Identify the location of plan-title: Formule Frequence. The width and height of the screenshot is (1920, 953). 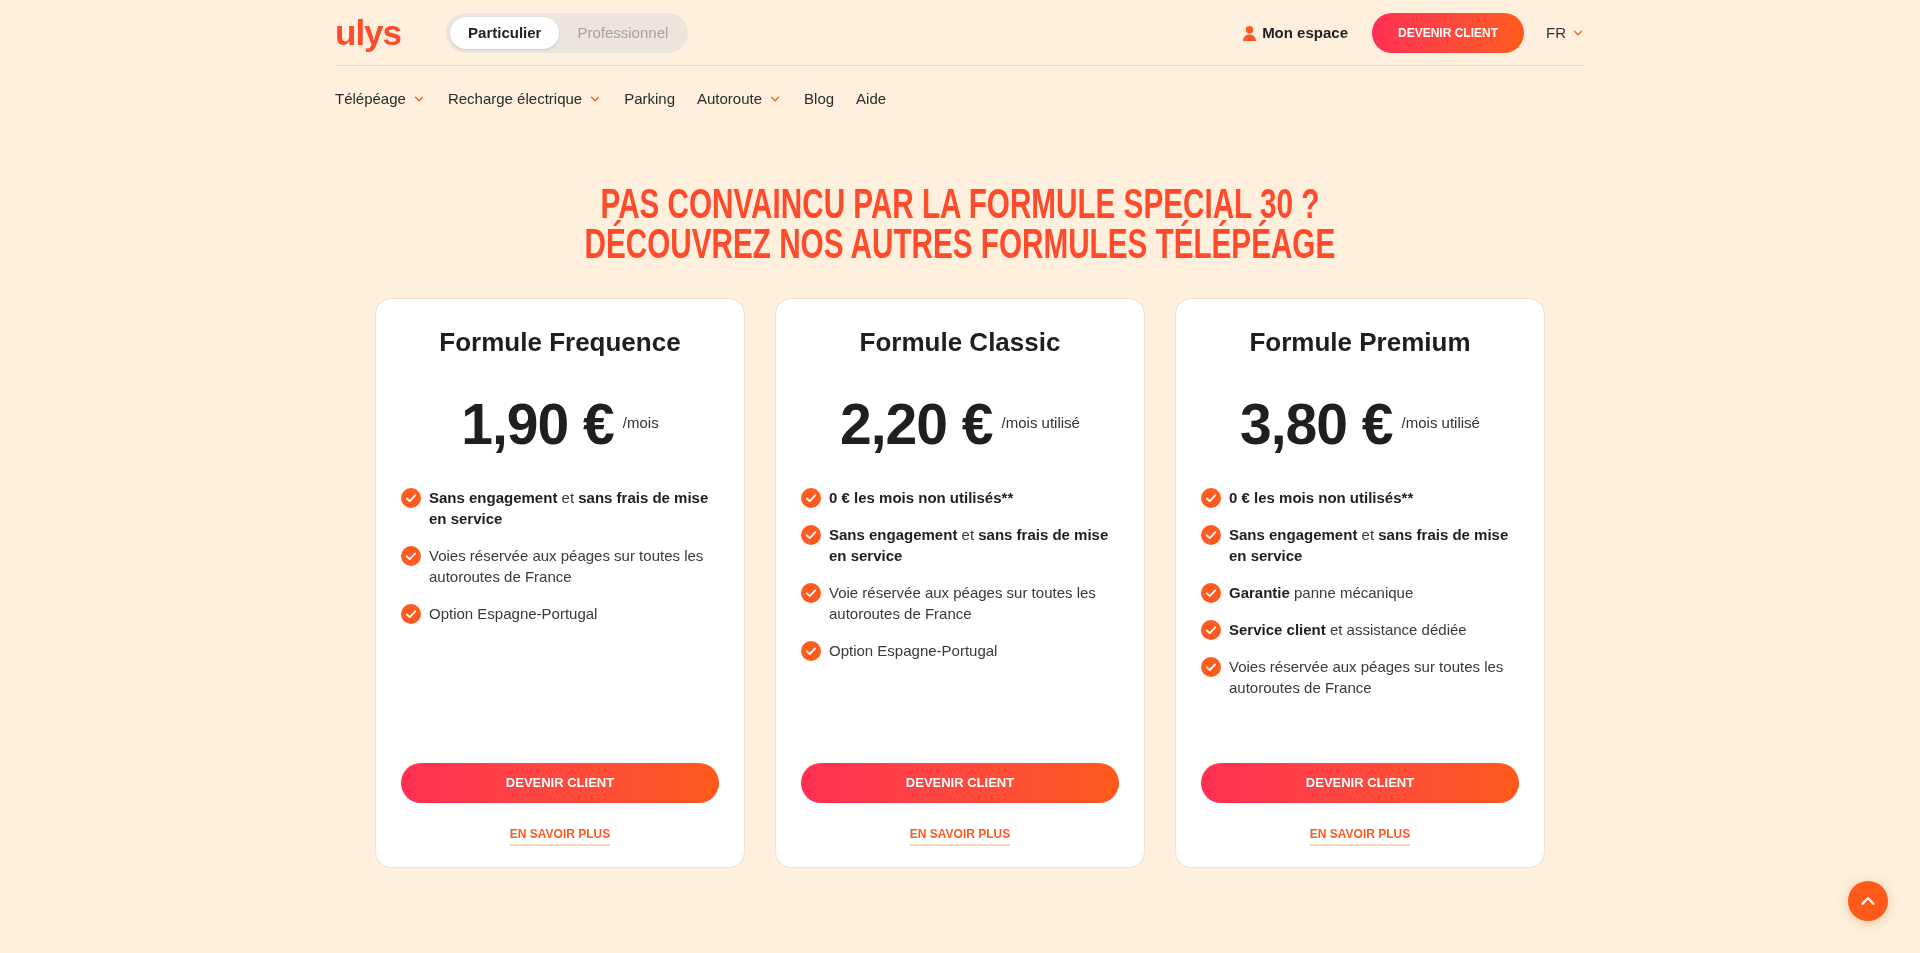
(560, 342).